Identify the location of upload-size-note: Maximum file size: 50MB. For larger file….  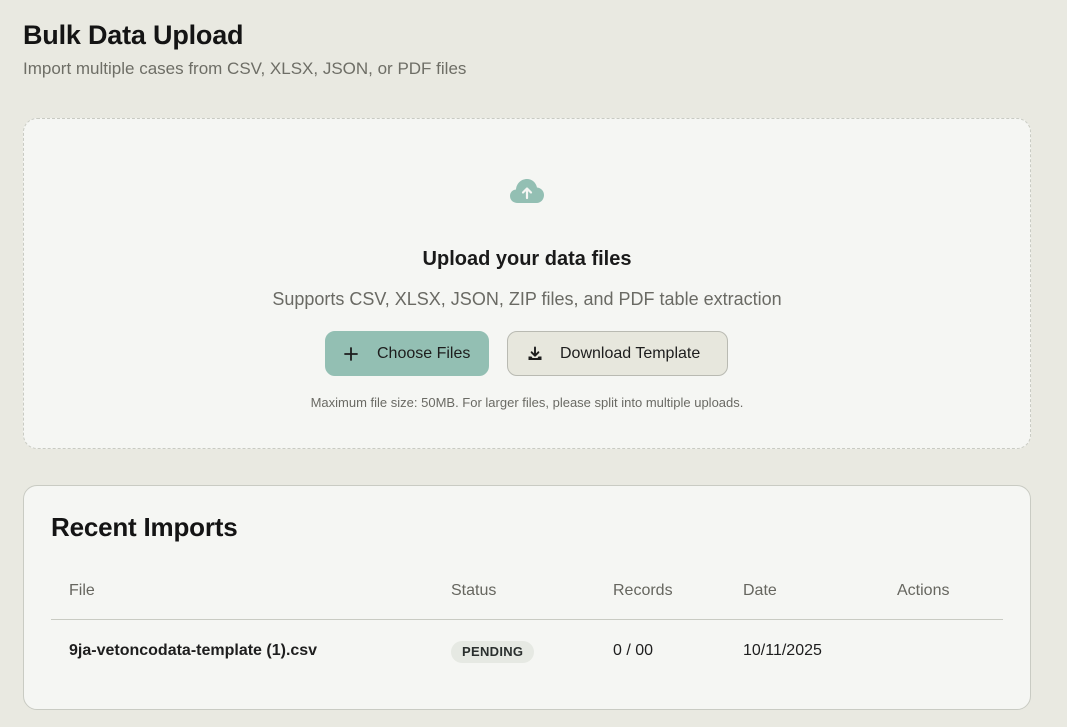
(527, 402).